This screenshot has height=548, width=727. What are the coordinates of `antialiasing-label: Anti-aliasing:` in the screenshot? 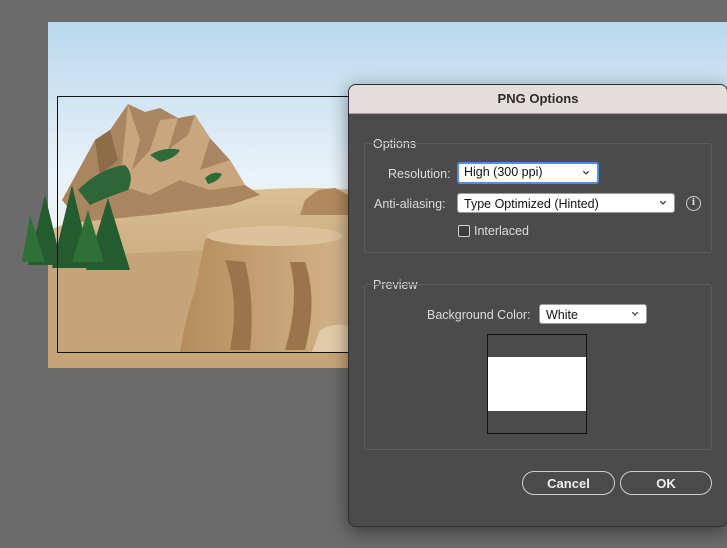 It's located at (410, 204).